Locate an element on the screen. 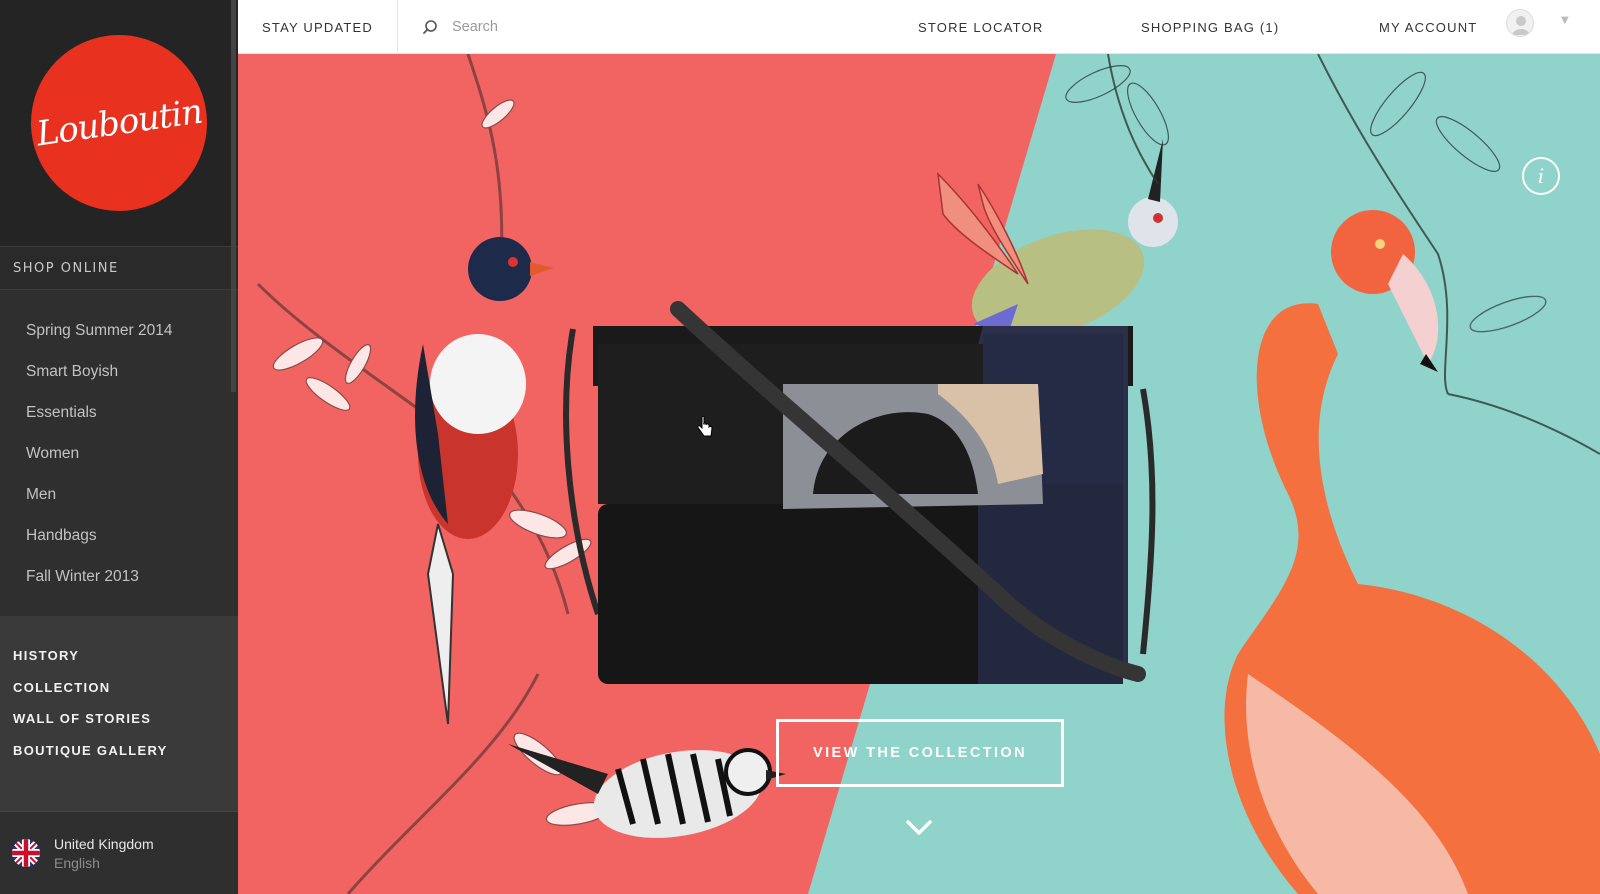  locale-selector: United Kingdom English is located at coordinates (119, 852).